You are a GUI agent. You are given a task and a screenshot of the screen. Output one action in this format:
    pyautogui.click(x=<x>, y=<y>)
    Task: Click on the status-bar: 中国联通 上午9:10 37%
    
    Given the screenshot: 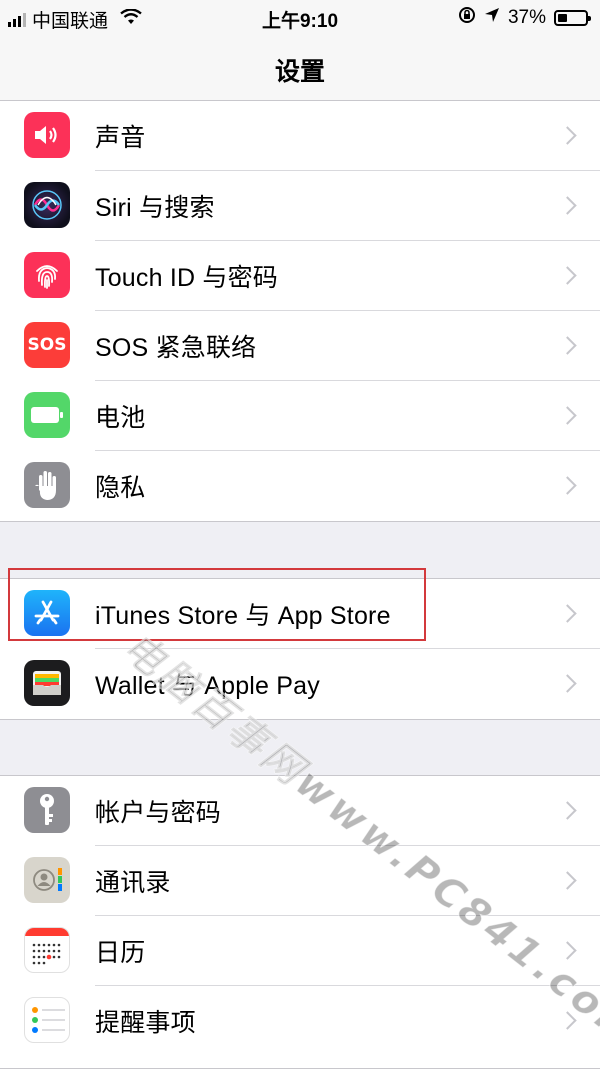 What is the action you would take?
    pyautogui.click(x=300, y=17)
    